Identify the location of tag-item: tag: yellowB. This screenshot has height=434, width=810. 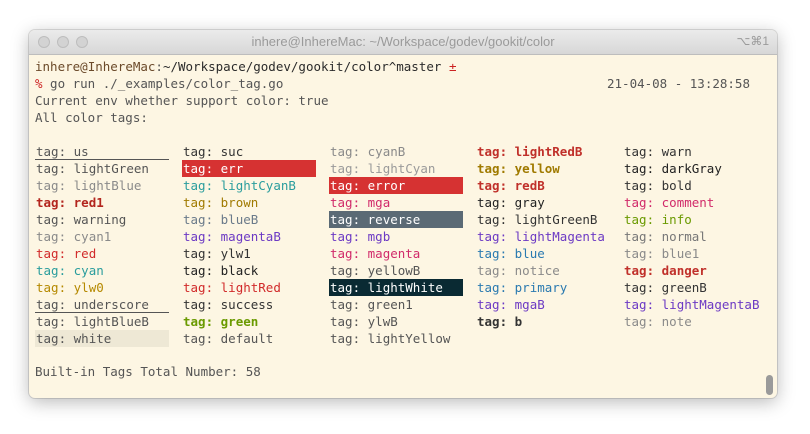
(374, 270).